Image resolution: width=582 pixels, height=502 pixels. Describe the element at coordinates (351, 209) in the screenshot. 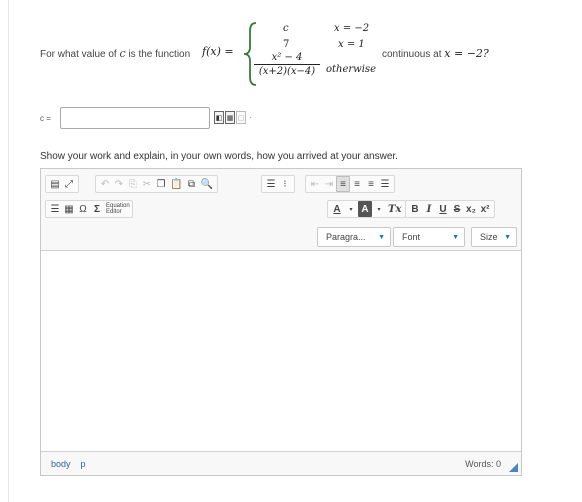

I see `text-color-caret: ▾` at that location.